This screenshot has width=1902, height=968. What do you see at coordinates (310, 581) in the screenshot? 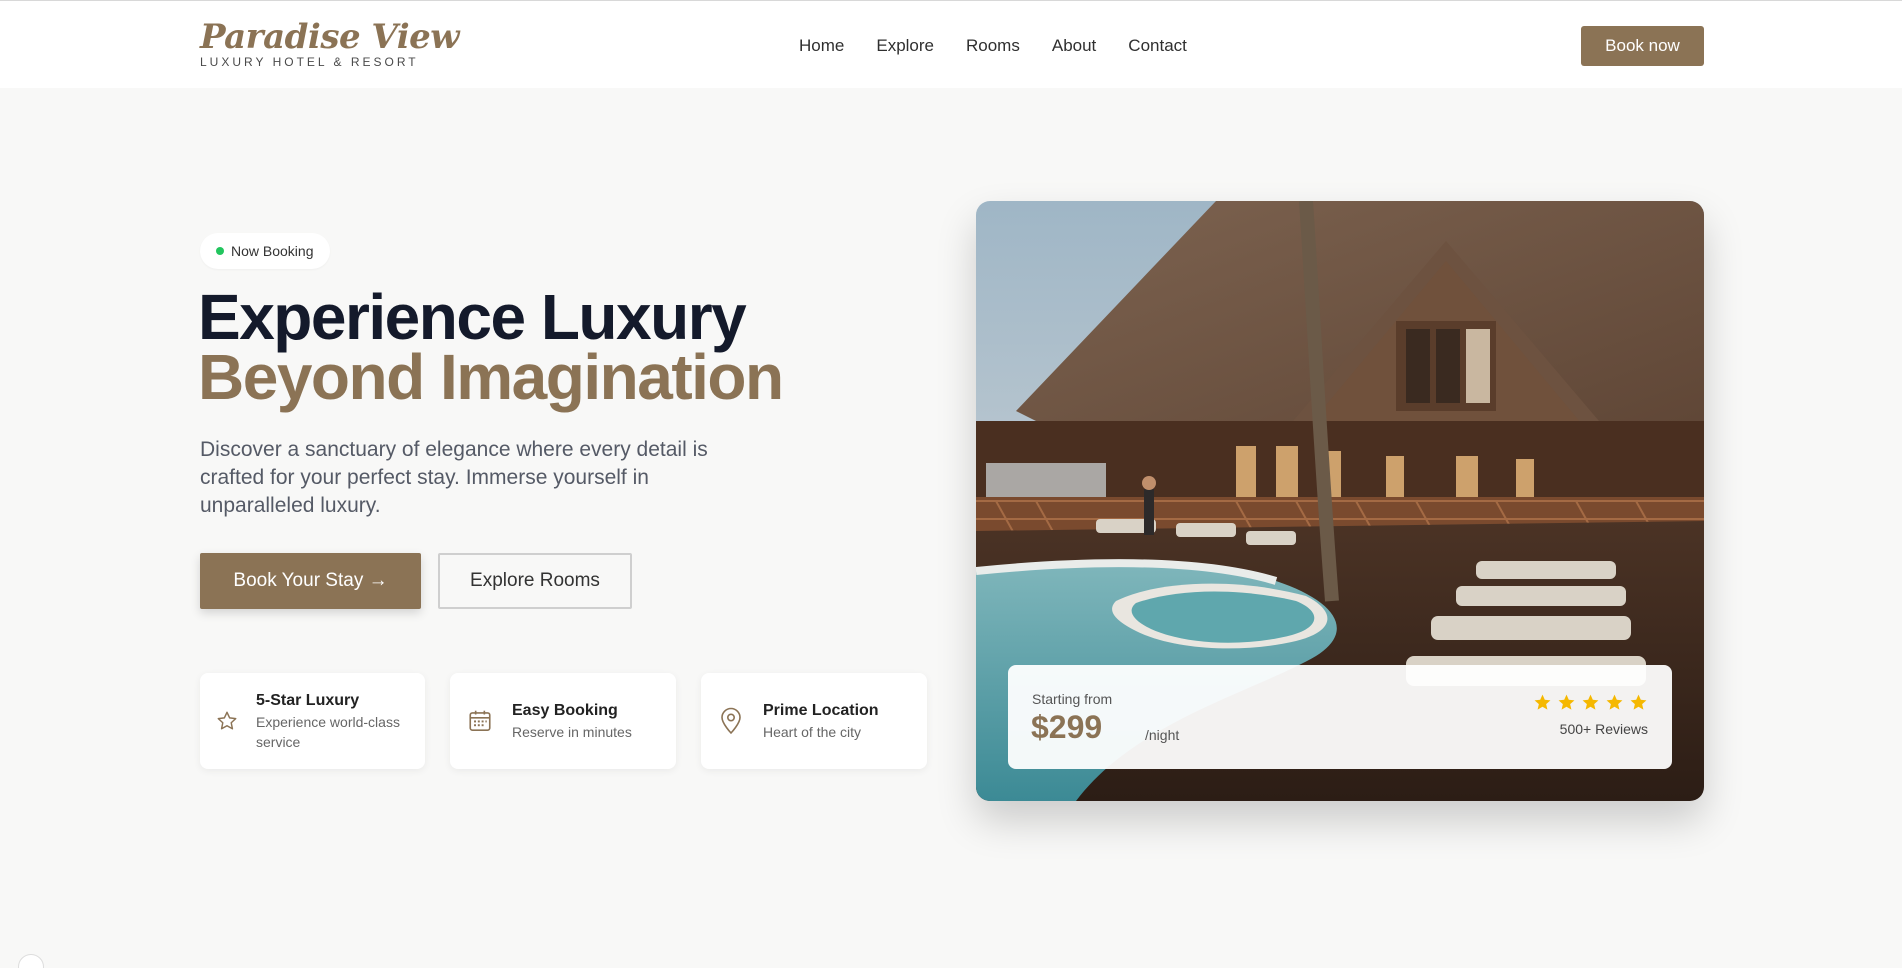
I see `book-your-stay-button: Book Your Stay →` at bounding box center [310, 581].